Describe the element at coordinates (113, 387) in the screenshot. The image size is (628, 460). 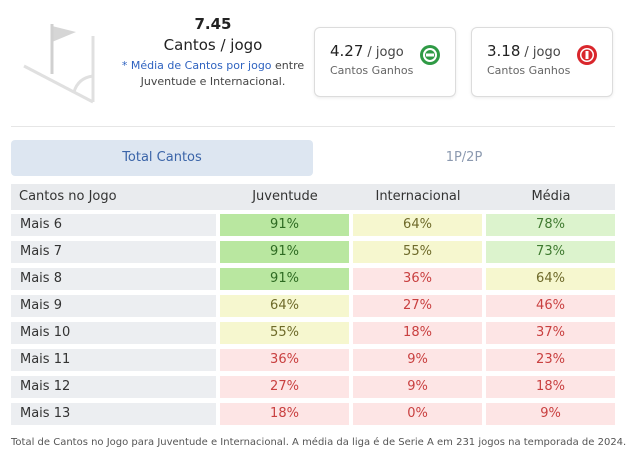
I see `row-label: Mais 12` at that location.